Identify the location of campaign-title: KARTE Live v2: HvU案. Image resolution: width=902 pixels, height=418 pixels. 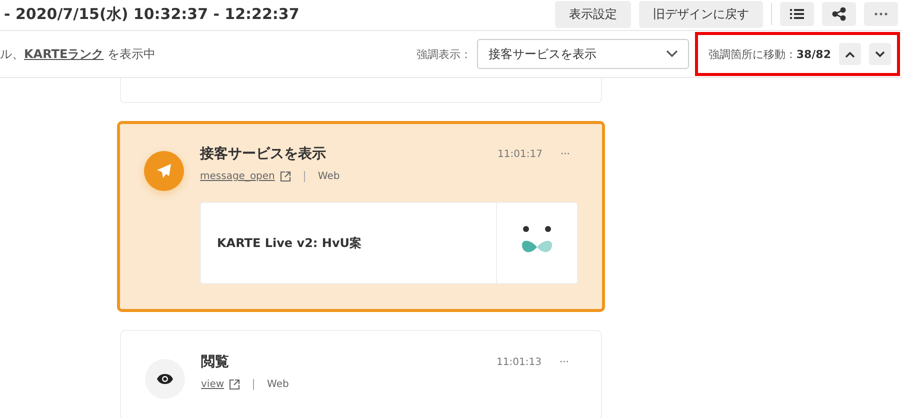
(289, 243).